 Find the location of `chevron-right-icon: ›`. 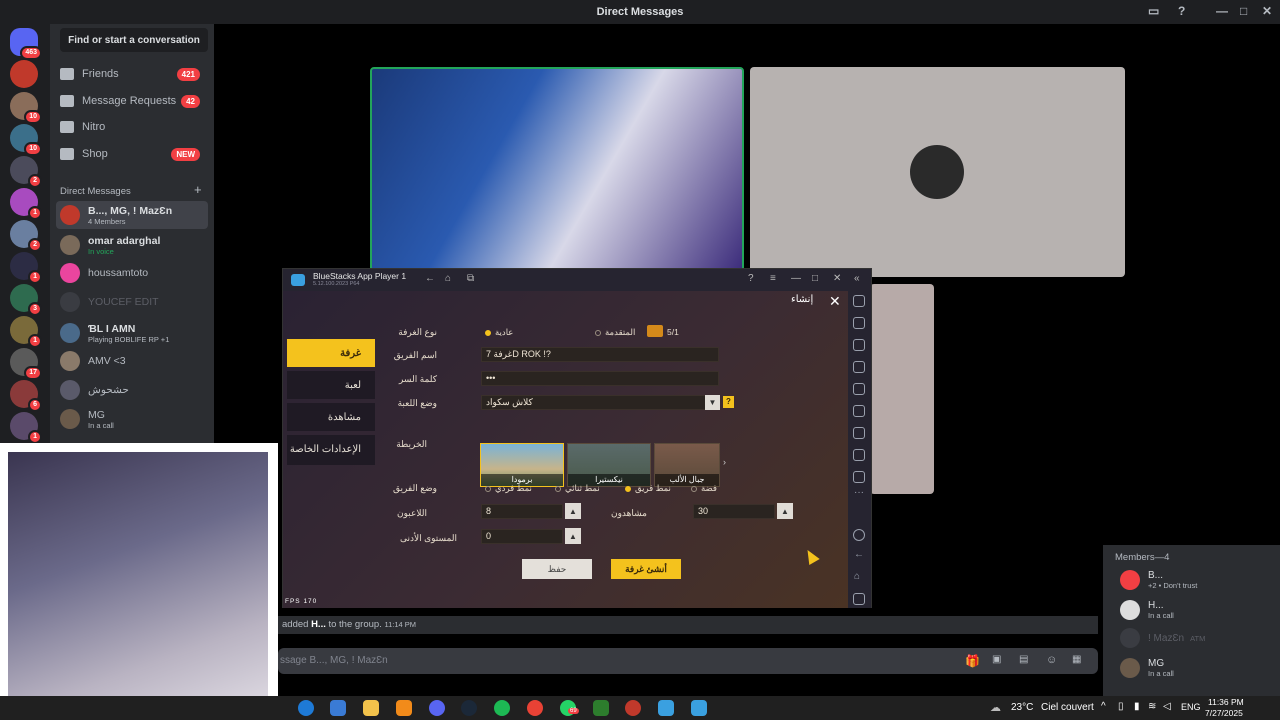

chevron-right-icon: › is located at coordinates (724, 462).